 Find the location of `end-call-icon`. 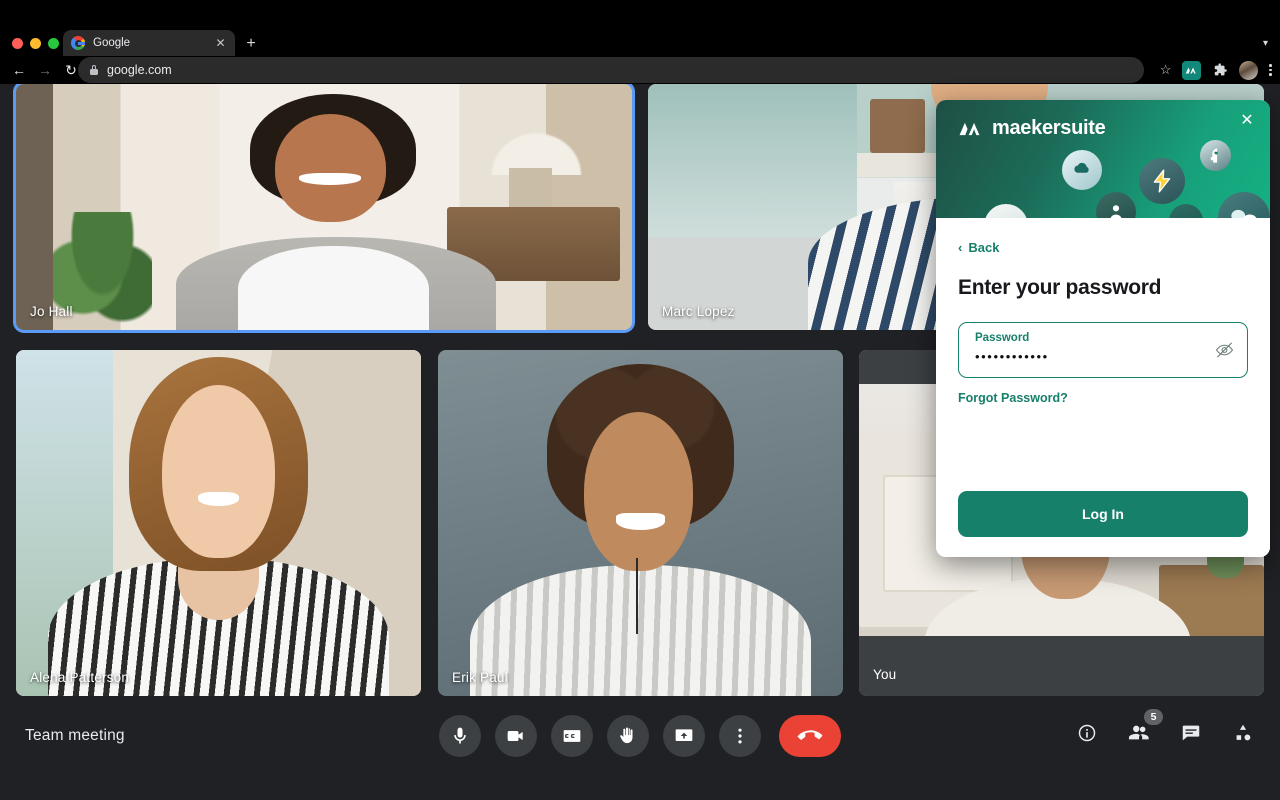

end-call-icon is located at coordinates (810, 735).